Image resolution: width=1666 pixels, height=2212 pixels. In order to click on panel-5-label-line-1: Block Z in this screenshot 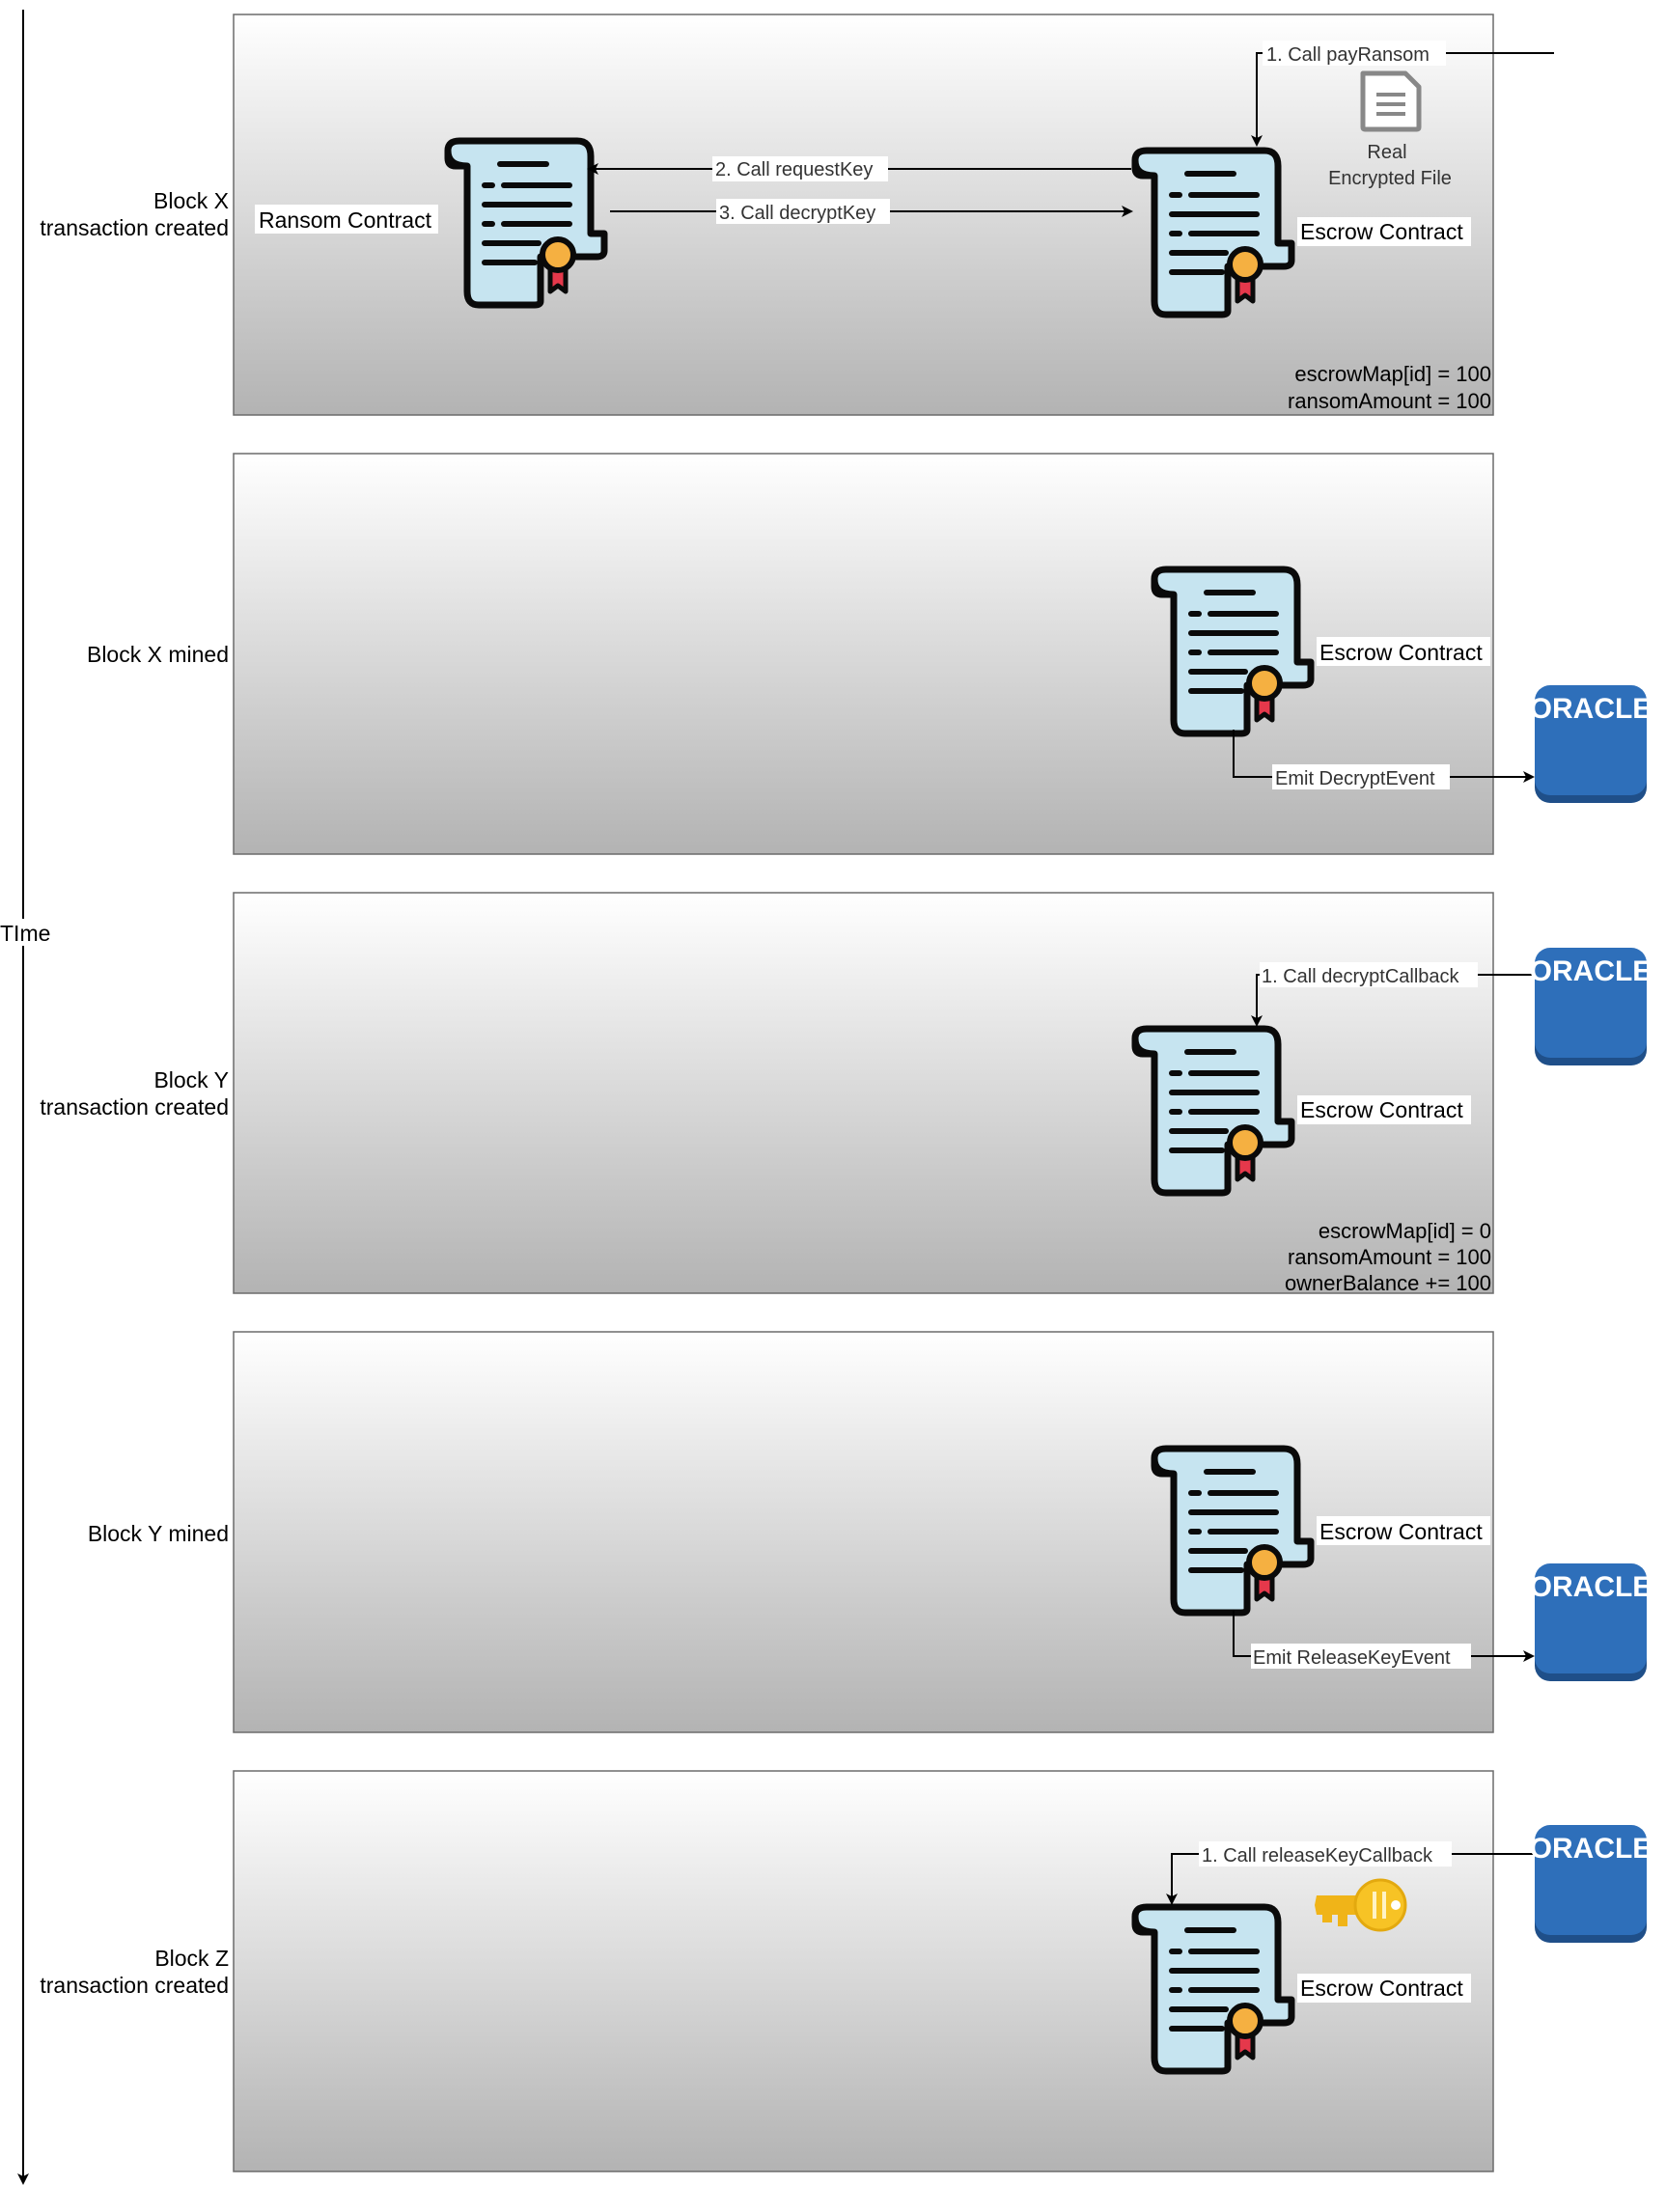, I will do `click(191, 1958)`.